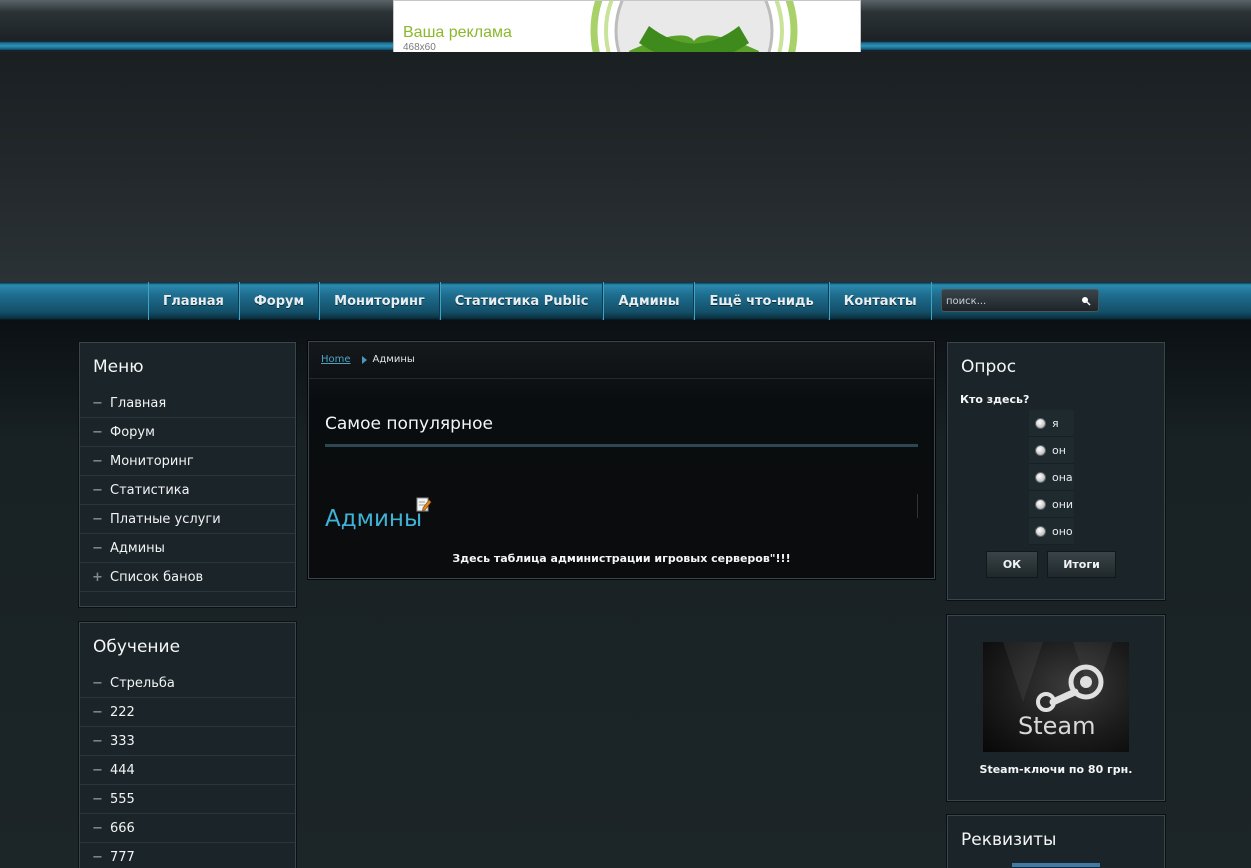 This screenshot has height=868, width=1251. What do you see at coordinates (1012, 564) in the screenshot?
I see `poll-ok-button: ОК` at bounding box center [1012, 564].